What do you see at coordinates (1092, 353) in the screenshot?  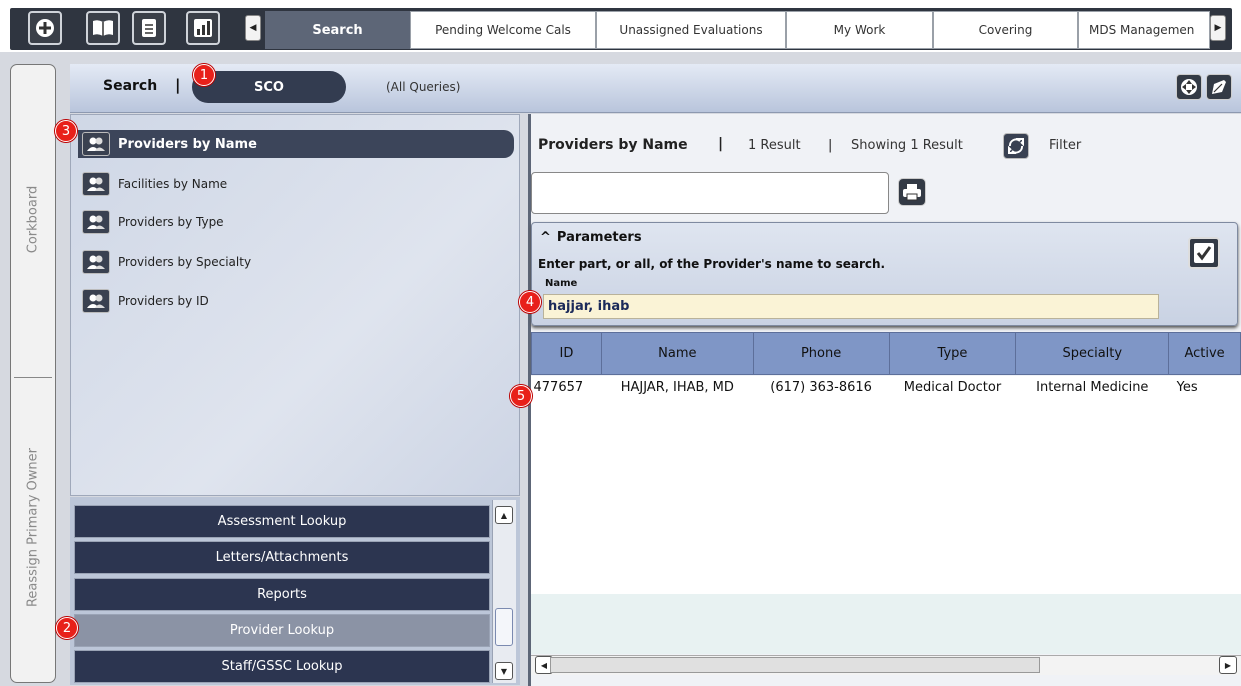 I see `column-header-specialty: Specialty` at bounding box center [1092, 353].